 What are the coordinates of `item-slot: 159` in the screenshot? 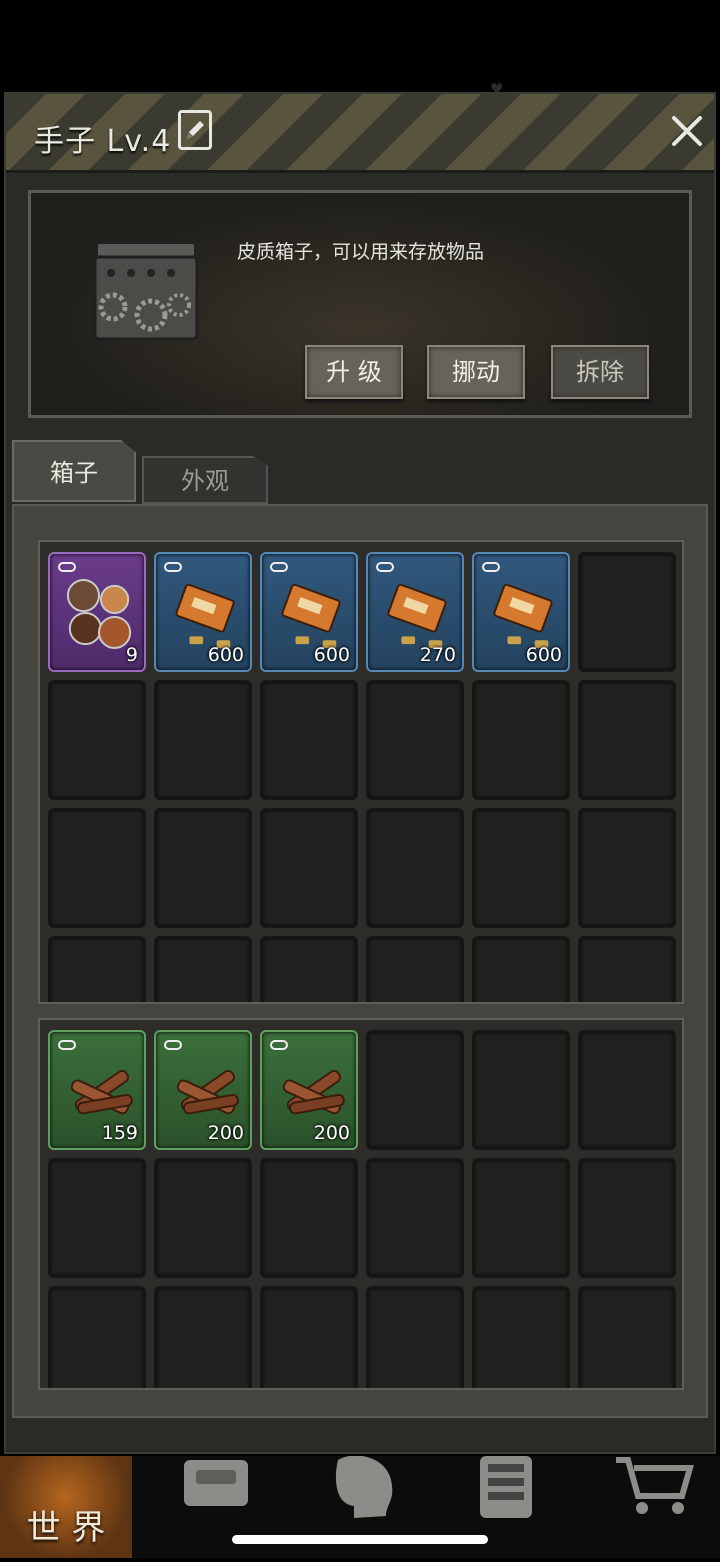 It's located at (97, 1090).